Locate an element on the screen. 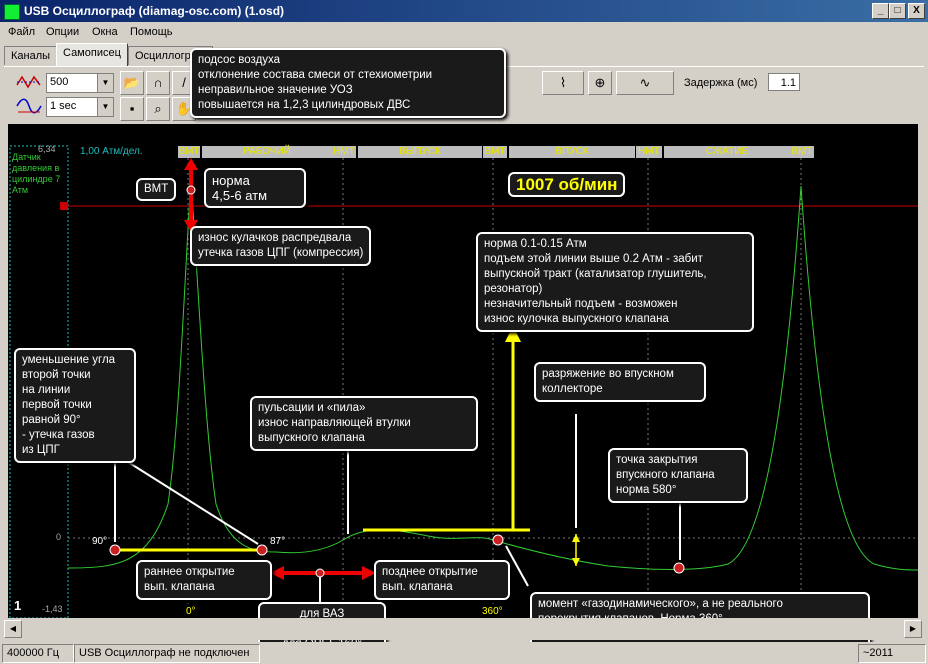  channel-label: Датчик давления в цилиндре 7 Атм is located at coordinates (36, 173).